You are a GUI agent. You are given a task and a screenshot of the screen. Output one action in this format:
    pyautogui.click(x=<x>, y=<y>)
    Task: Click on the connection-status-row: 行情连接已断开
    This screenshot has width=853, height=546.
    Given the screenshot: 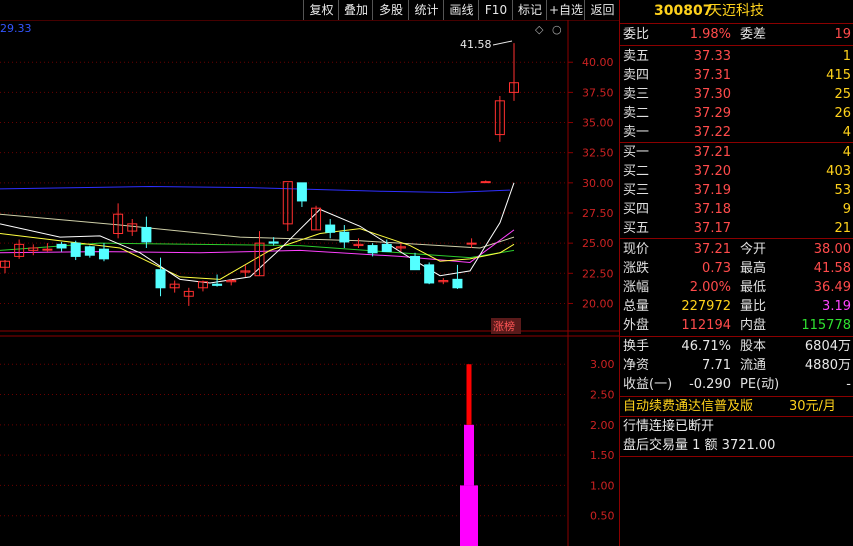 What is the action you would take?
    pyautogui.click(x=736, y=426)
    